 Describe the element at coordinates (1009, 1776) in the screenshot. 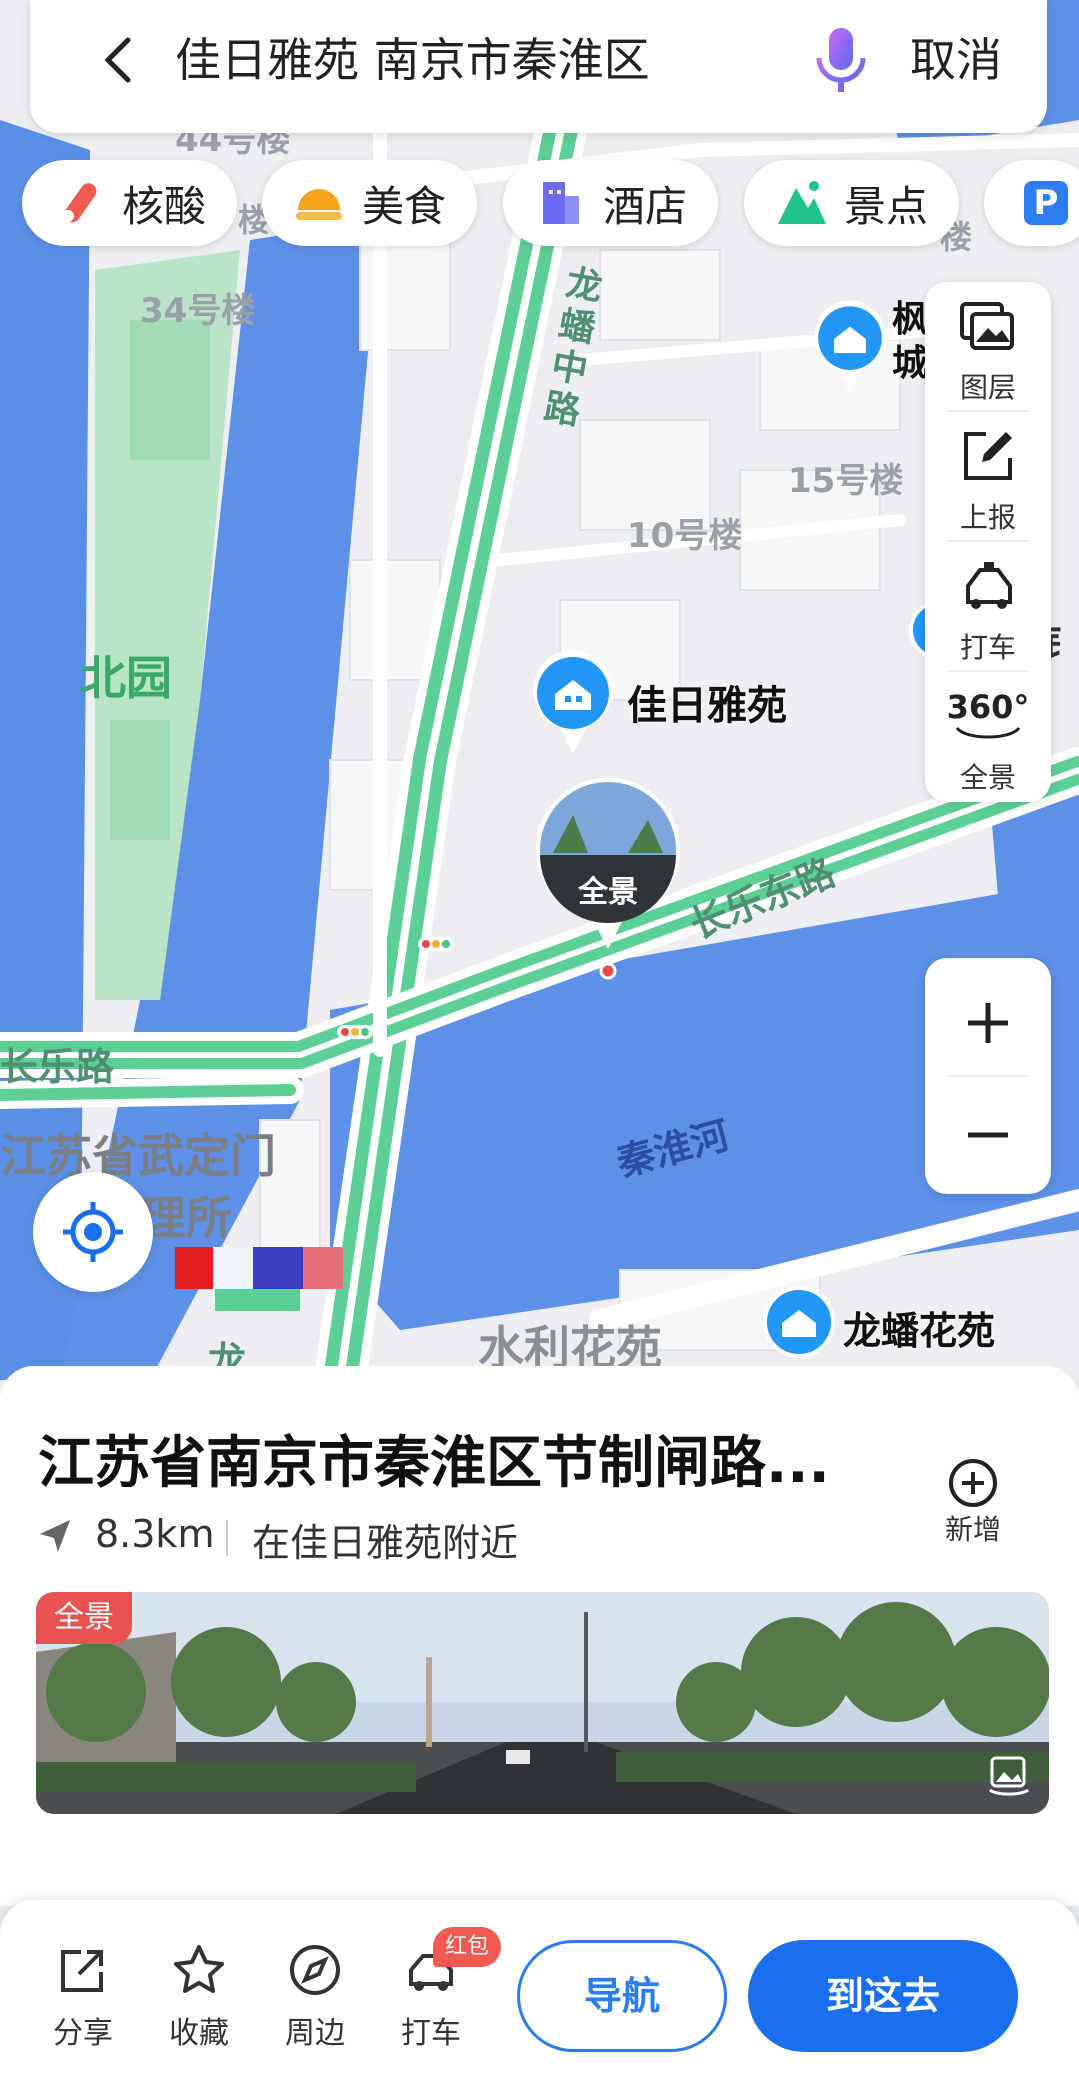

I see `gallery-icon` at that location.